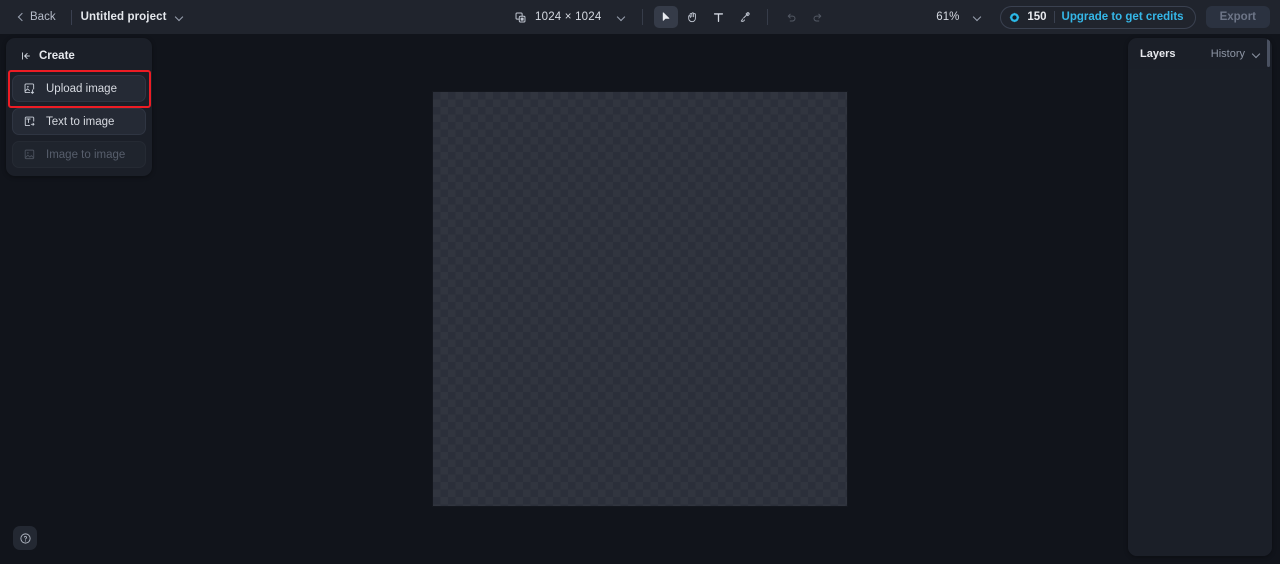 The image size is (1280, 564). Describe the element at coordinates (29, 154) in the screenshot. I see `image-to-image-icon` at that location.